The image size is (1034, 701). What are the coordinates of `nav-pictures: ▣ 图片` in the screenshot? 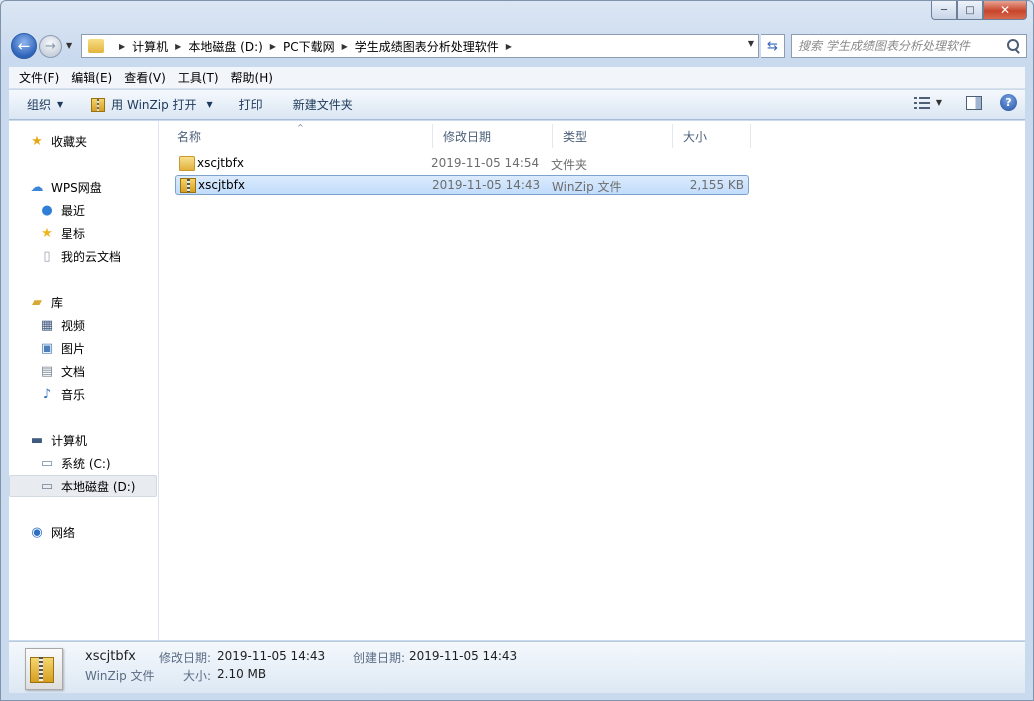 It's located at (83, 348).